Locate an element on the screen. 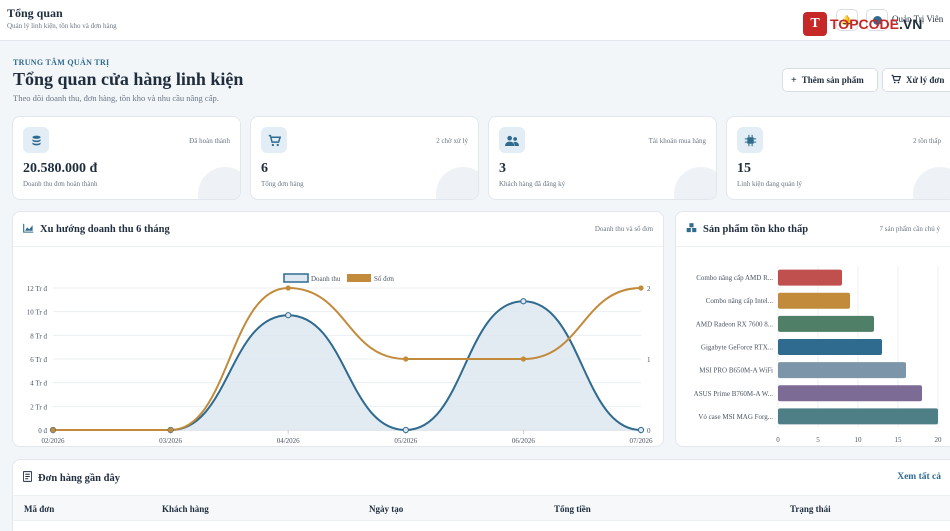 The image size is (950, 531). area-chart-icon is located at coordinates (28, 229).